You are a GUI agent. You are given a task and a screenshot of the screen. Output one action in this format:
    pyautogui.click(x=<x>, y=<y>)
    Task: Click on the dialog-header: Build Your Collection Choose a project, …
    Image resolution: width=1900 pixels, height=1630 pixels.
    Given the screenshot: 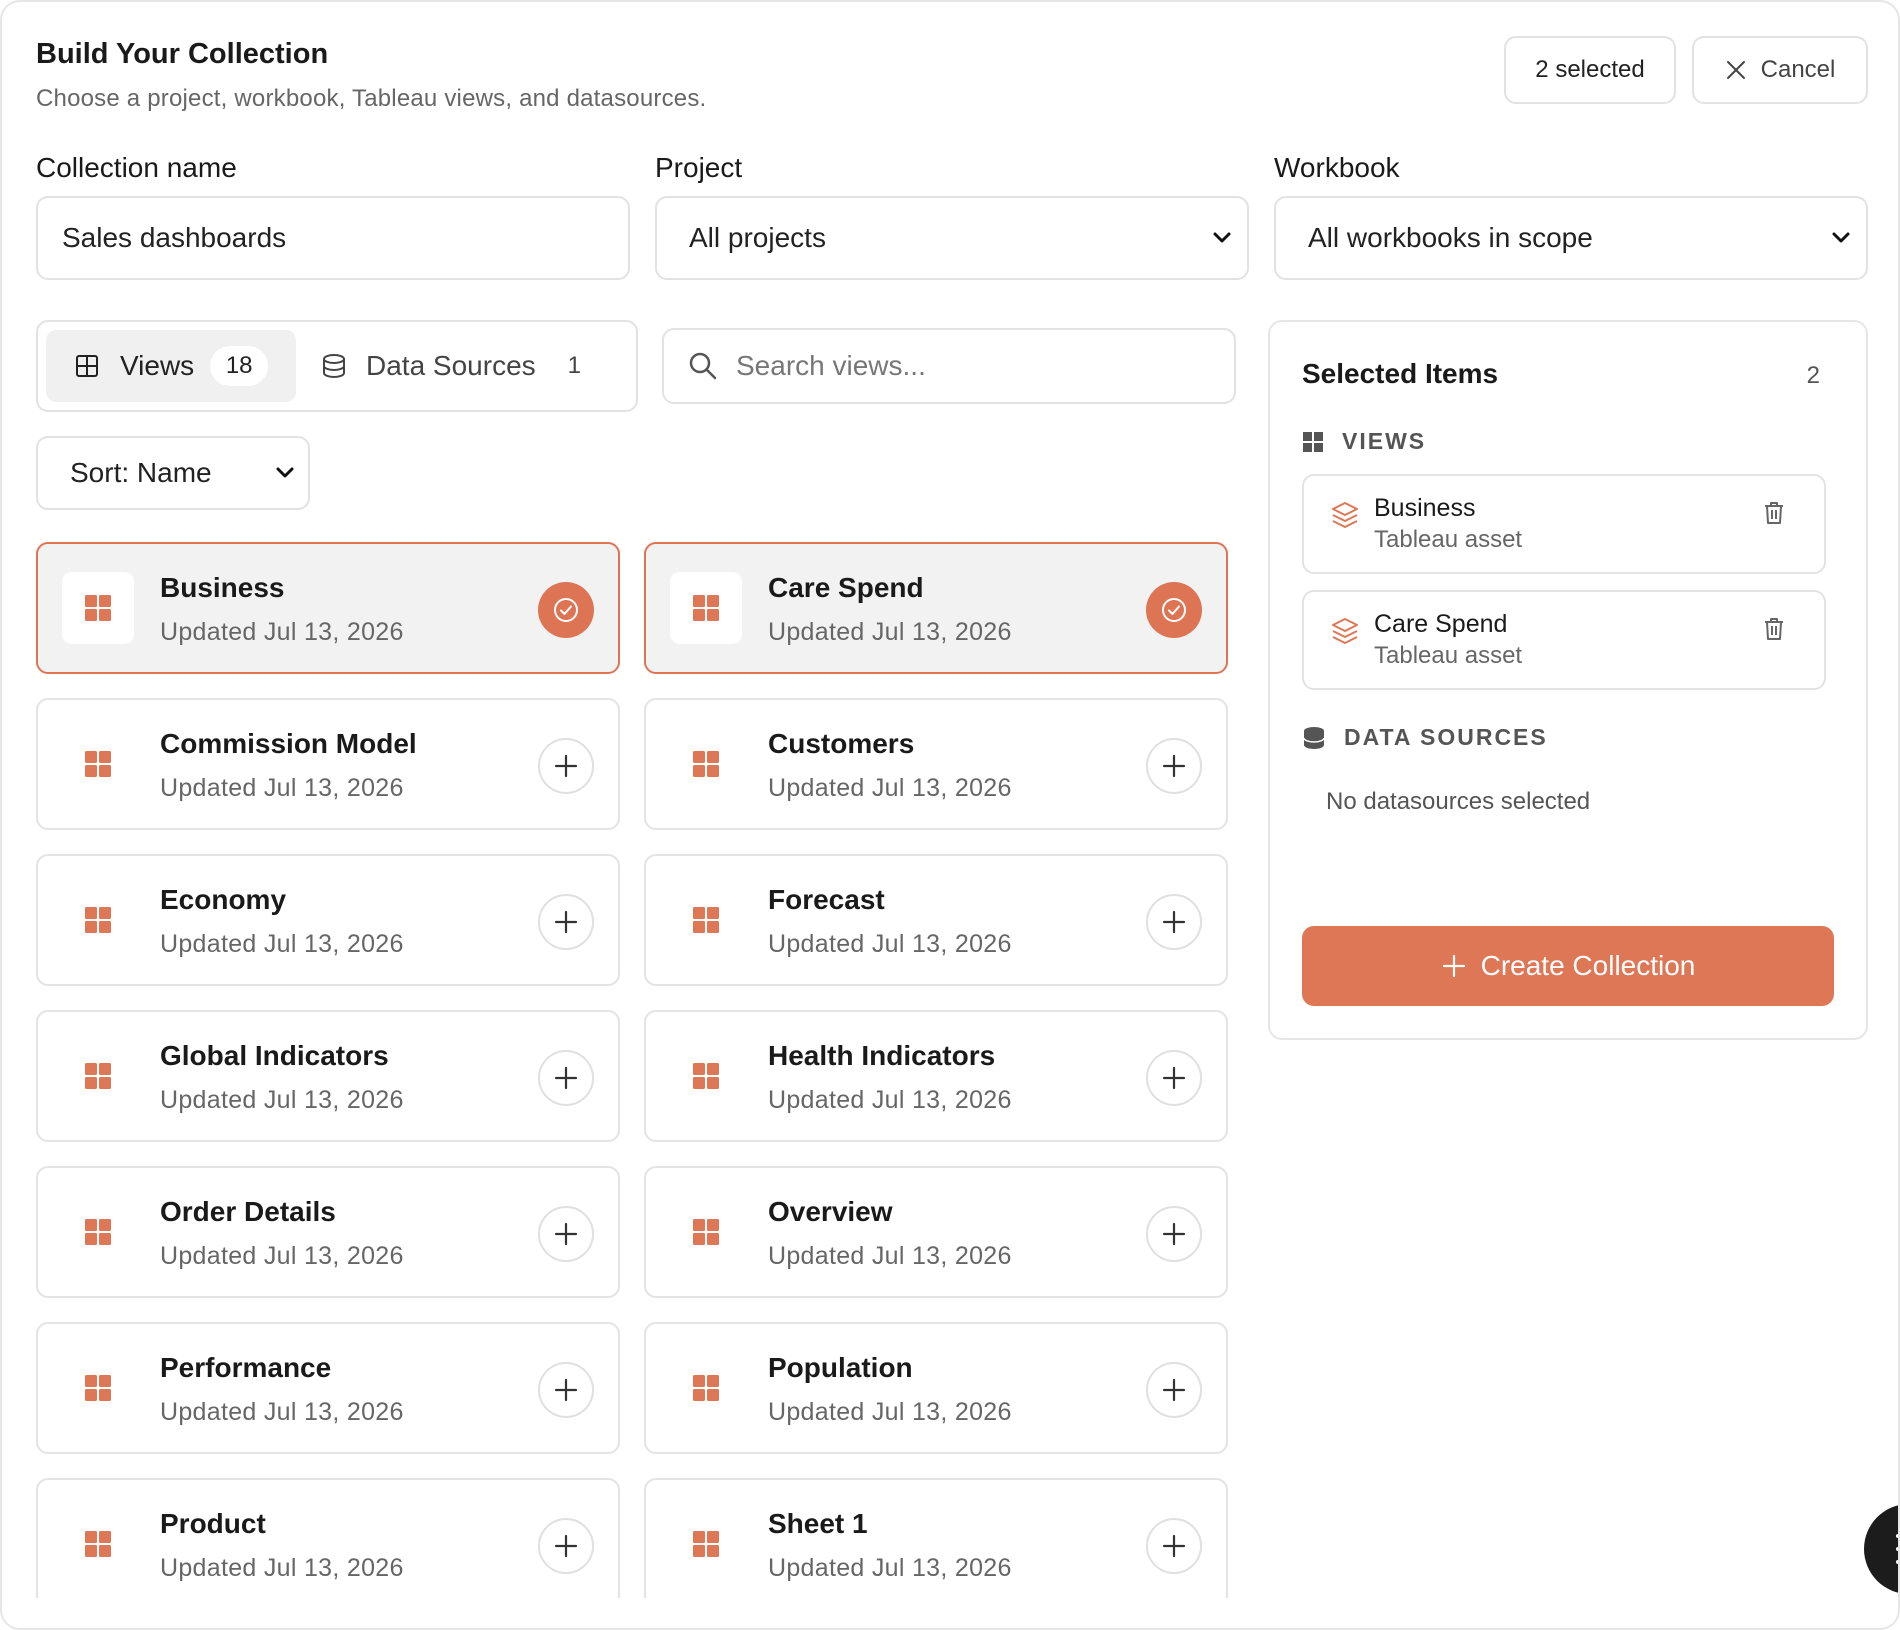 What is the action you would take?
    pyautogui.click(x=371, y=75)
    